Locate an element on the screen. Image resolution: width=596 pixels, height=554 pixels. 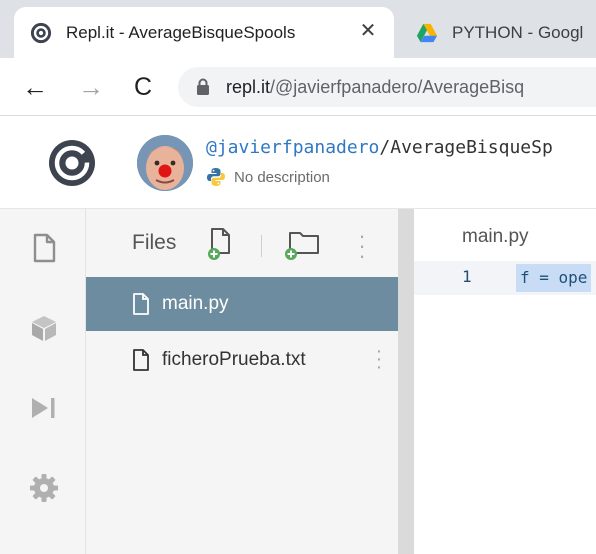
reload-icon: C is located at coordinates (143, 88).